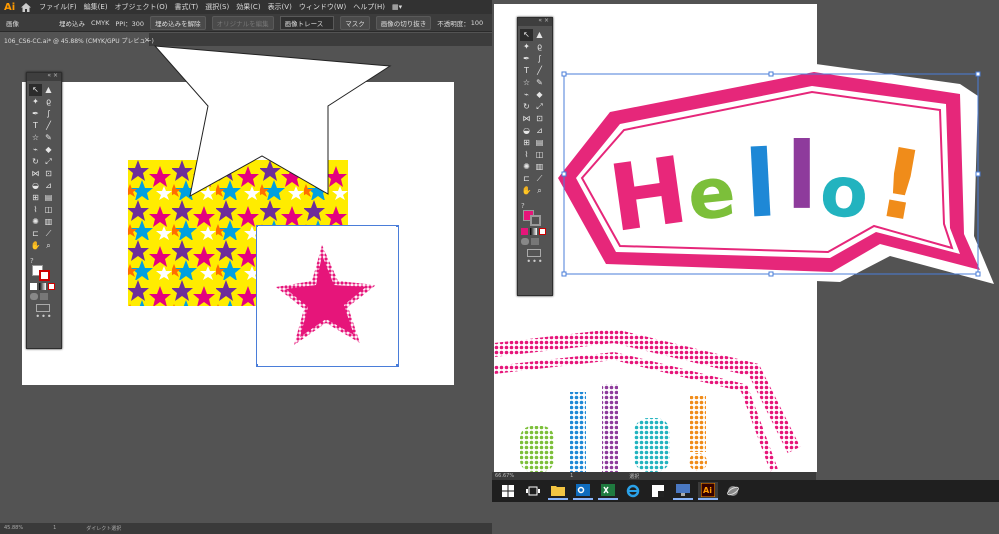  I want to click on opacity-value: 100, so click(477, 23).